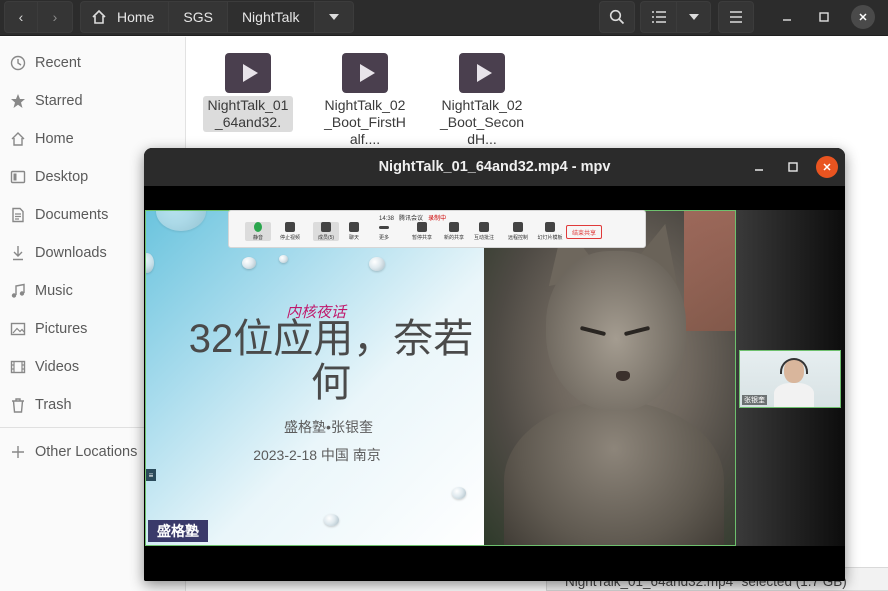 The image size is (888, 591). I want to click on trash-icon, so click(18, 405).